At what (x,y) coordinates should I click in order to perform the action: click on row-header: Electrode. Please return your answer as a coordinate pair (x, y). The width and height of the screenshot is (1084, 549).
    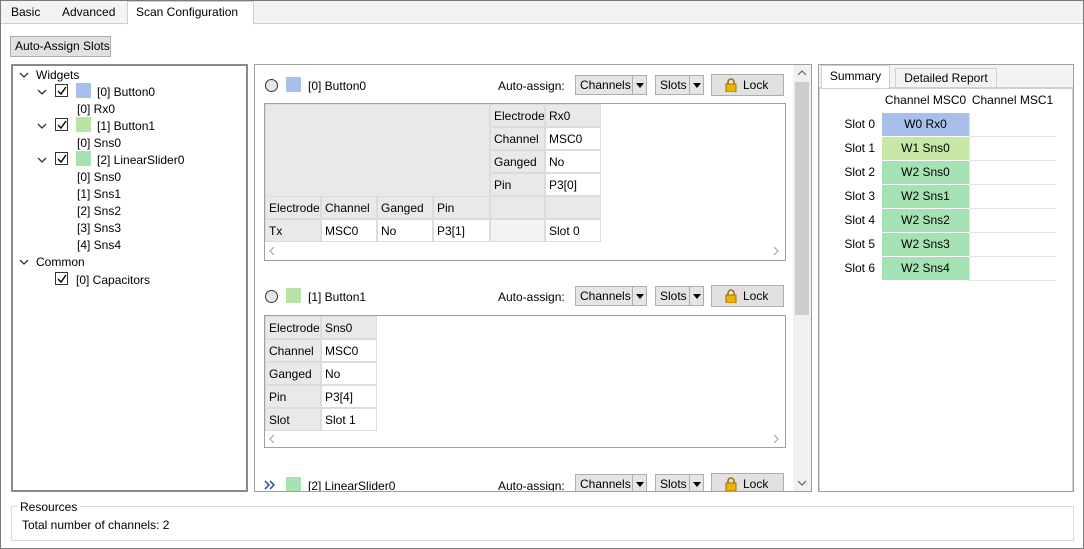
    Looking at the image, I should click on (293, 327).